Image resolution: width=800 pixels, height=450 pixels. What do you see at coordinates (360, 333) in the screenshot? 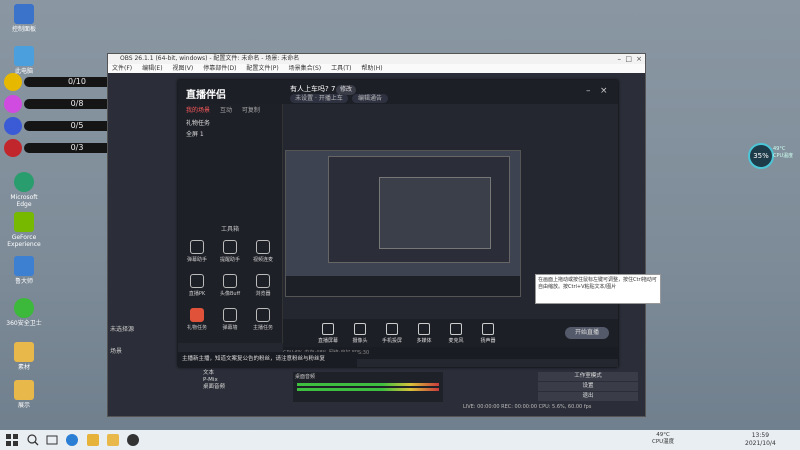
I see `camera-button: 摄像头` at bounding box center [360, 333].